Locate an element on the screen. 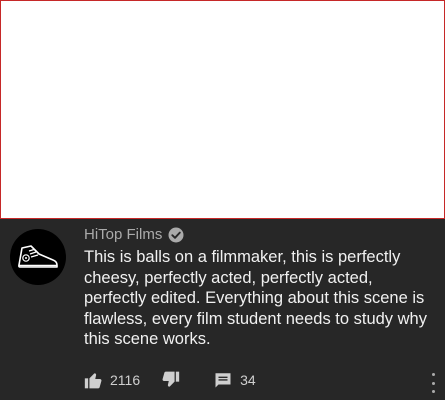 This screenshot has width=445, height=400. dislike-button is located at coordinates (170, 380).